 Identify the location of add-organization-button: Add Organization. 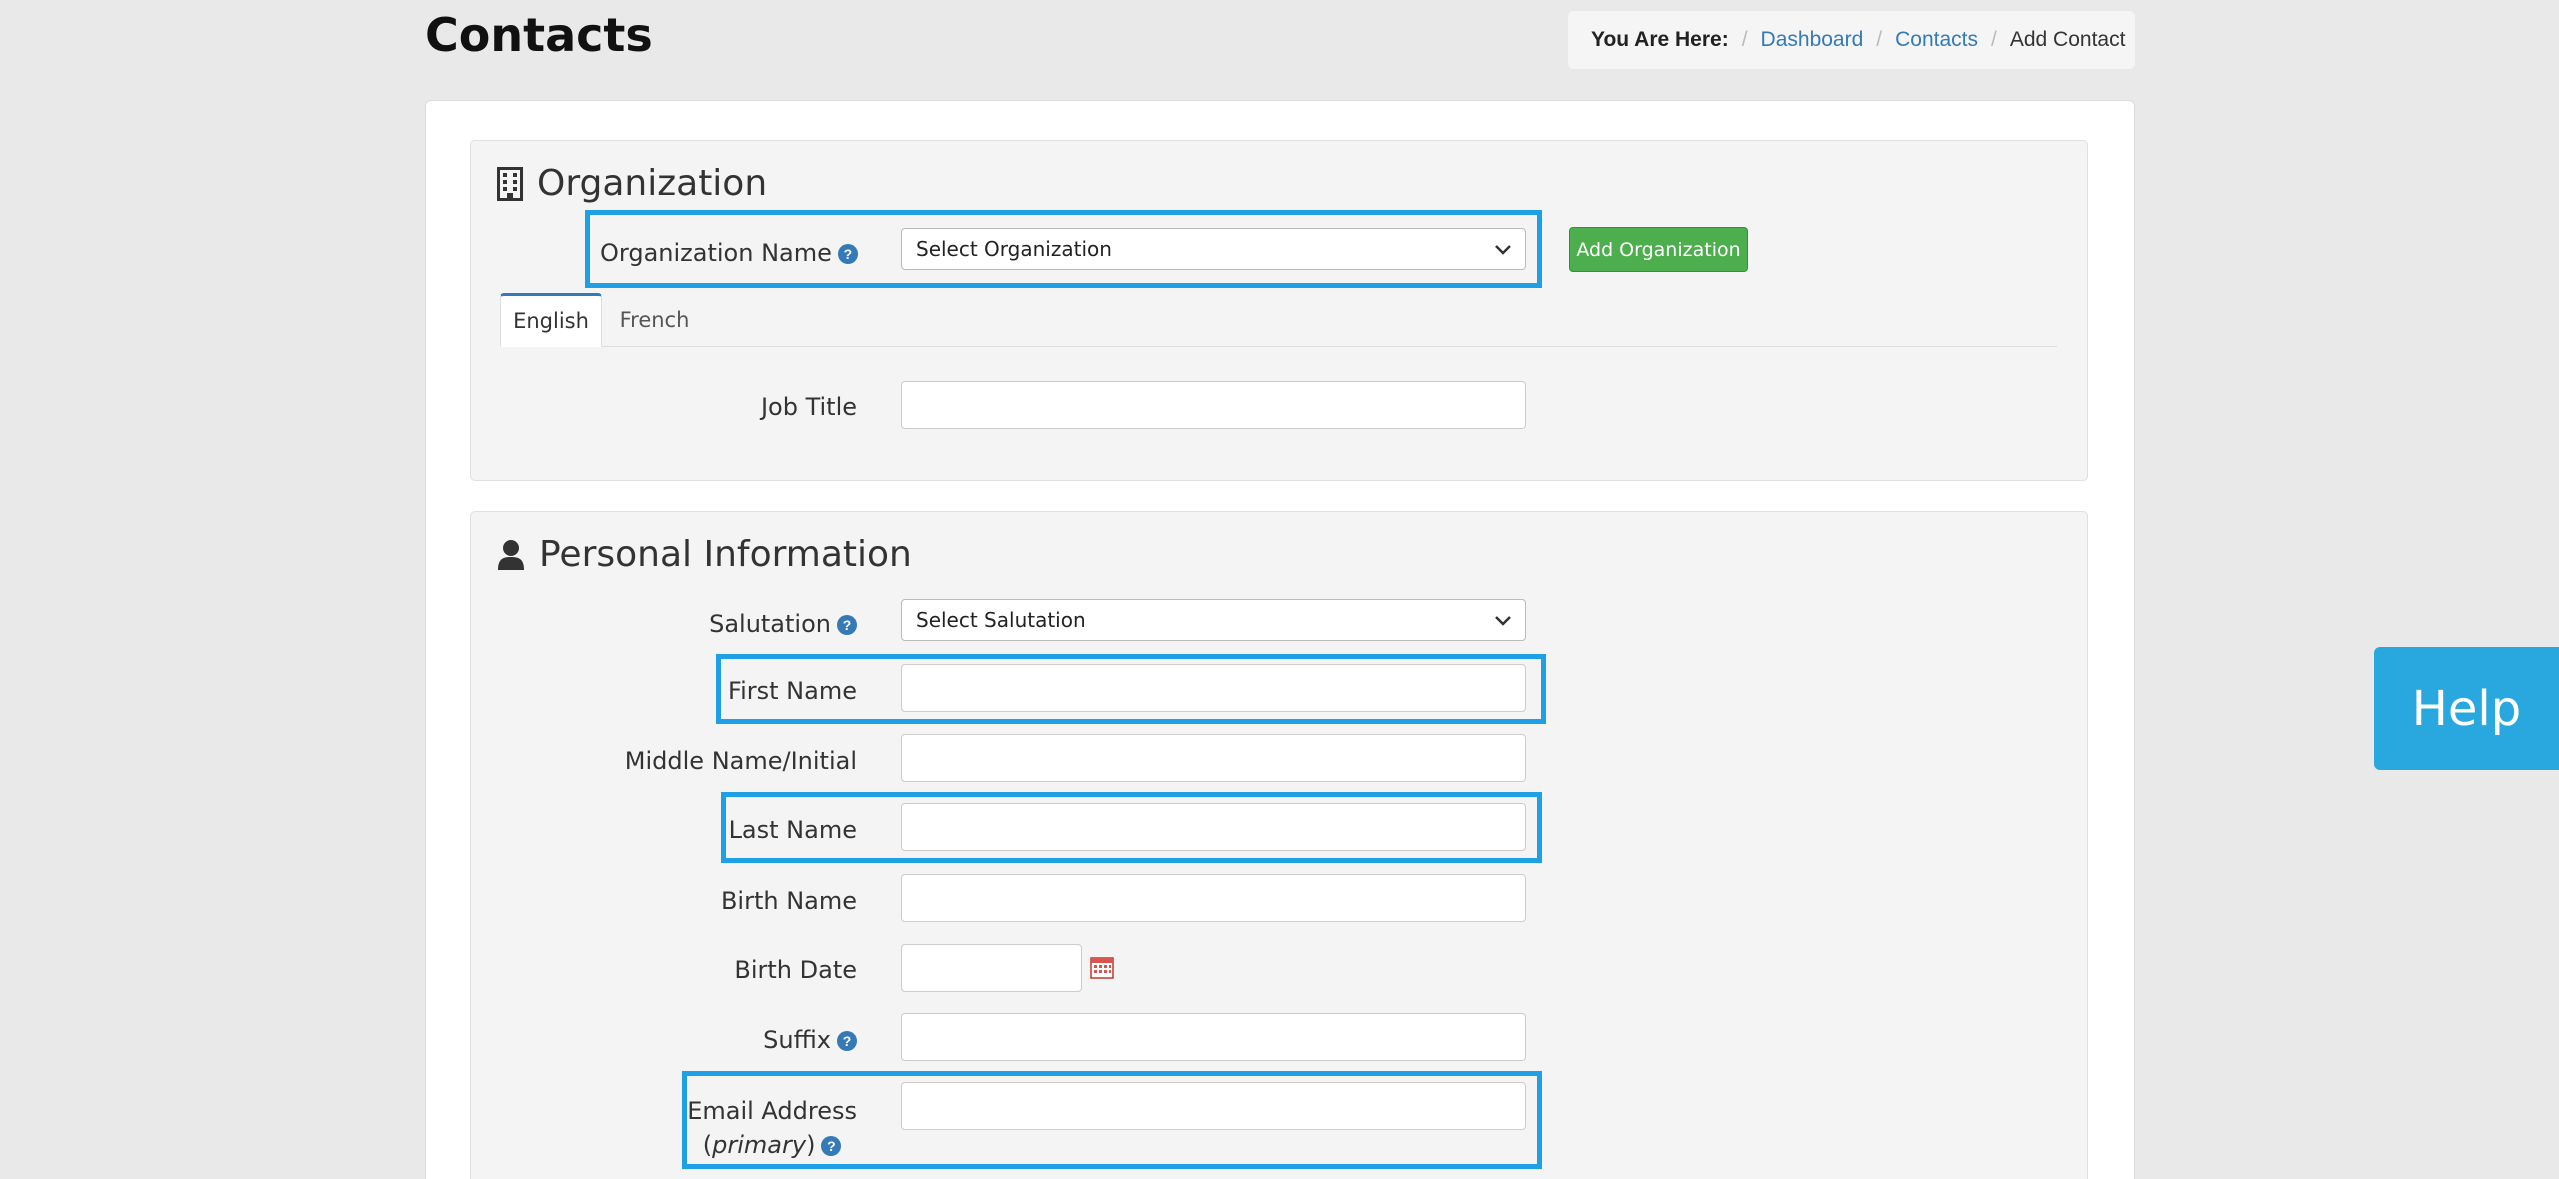
(1658, 249).